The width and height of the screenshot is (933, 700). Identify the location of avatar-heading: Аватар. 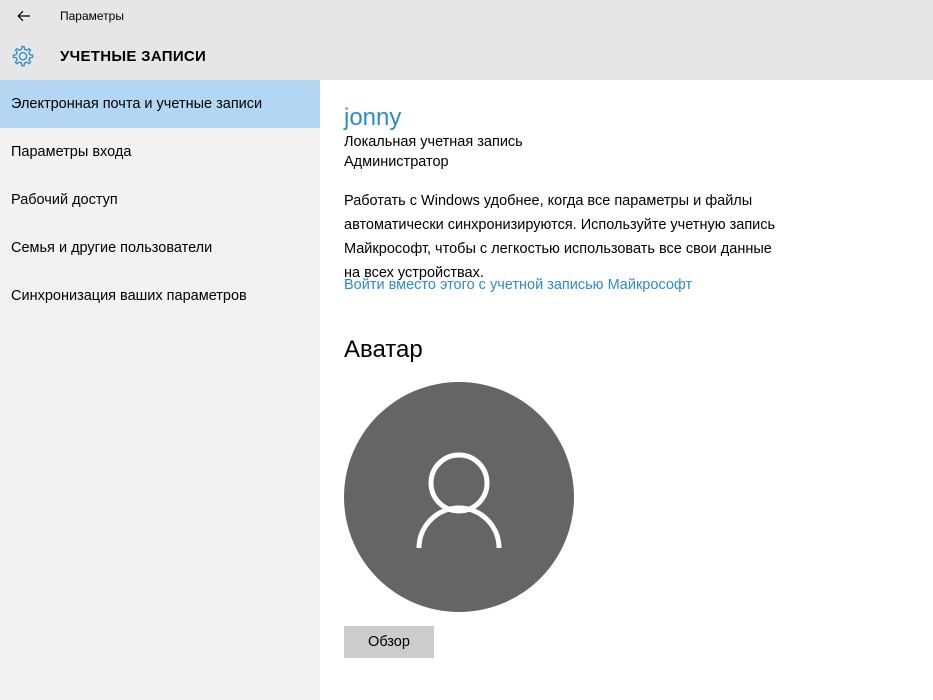
(383, 349).